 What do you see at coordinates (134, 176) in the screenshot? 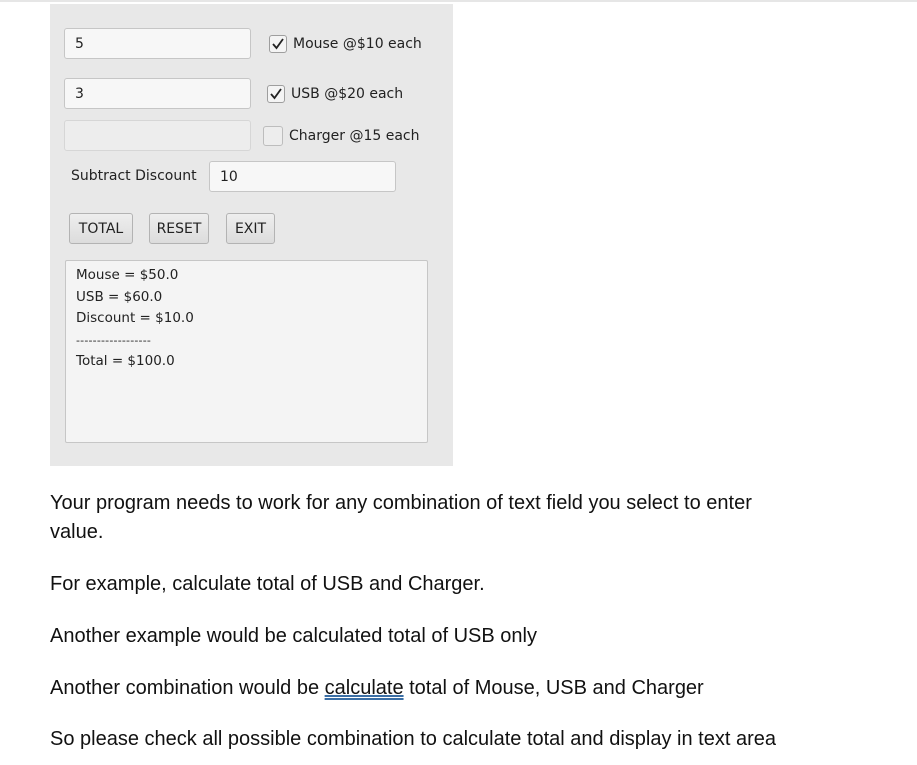
I see `discount-label: Subtract Discount` at bounding box center [134, 176].